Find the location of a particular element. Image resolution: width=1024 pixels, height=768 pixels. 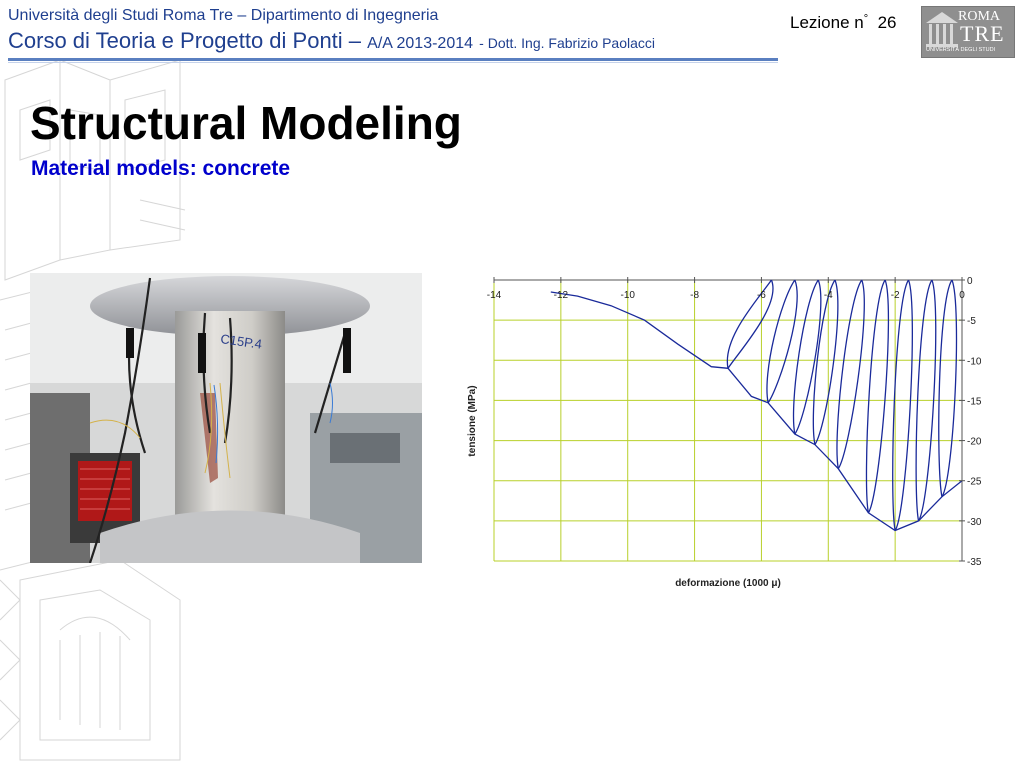

y-tick-label: 0 is located at coordinates (970, 281).